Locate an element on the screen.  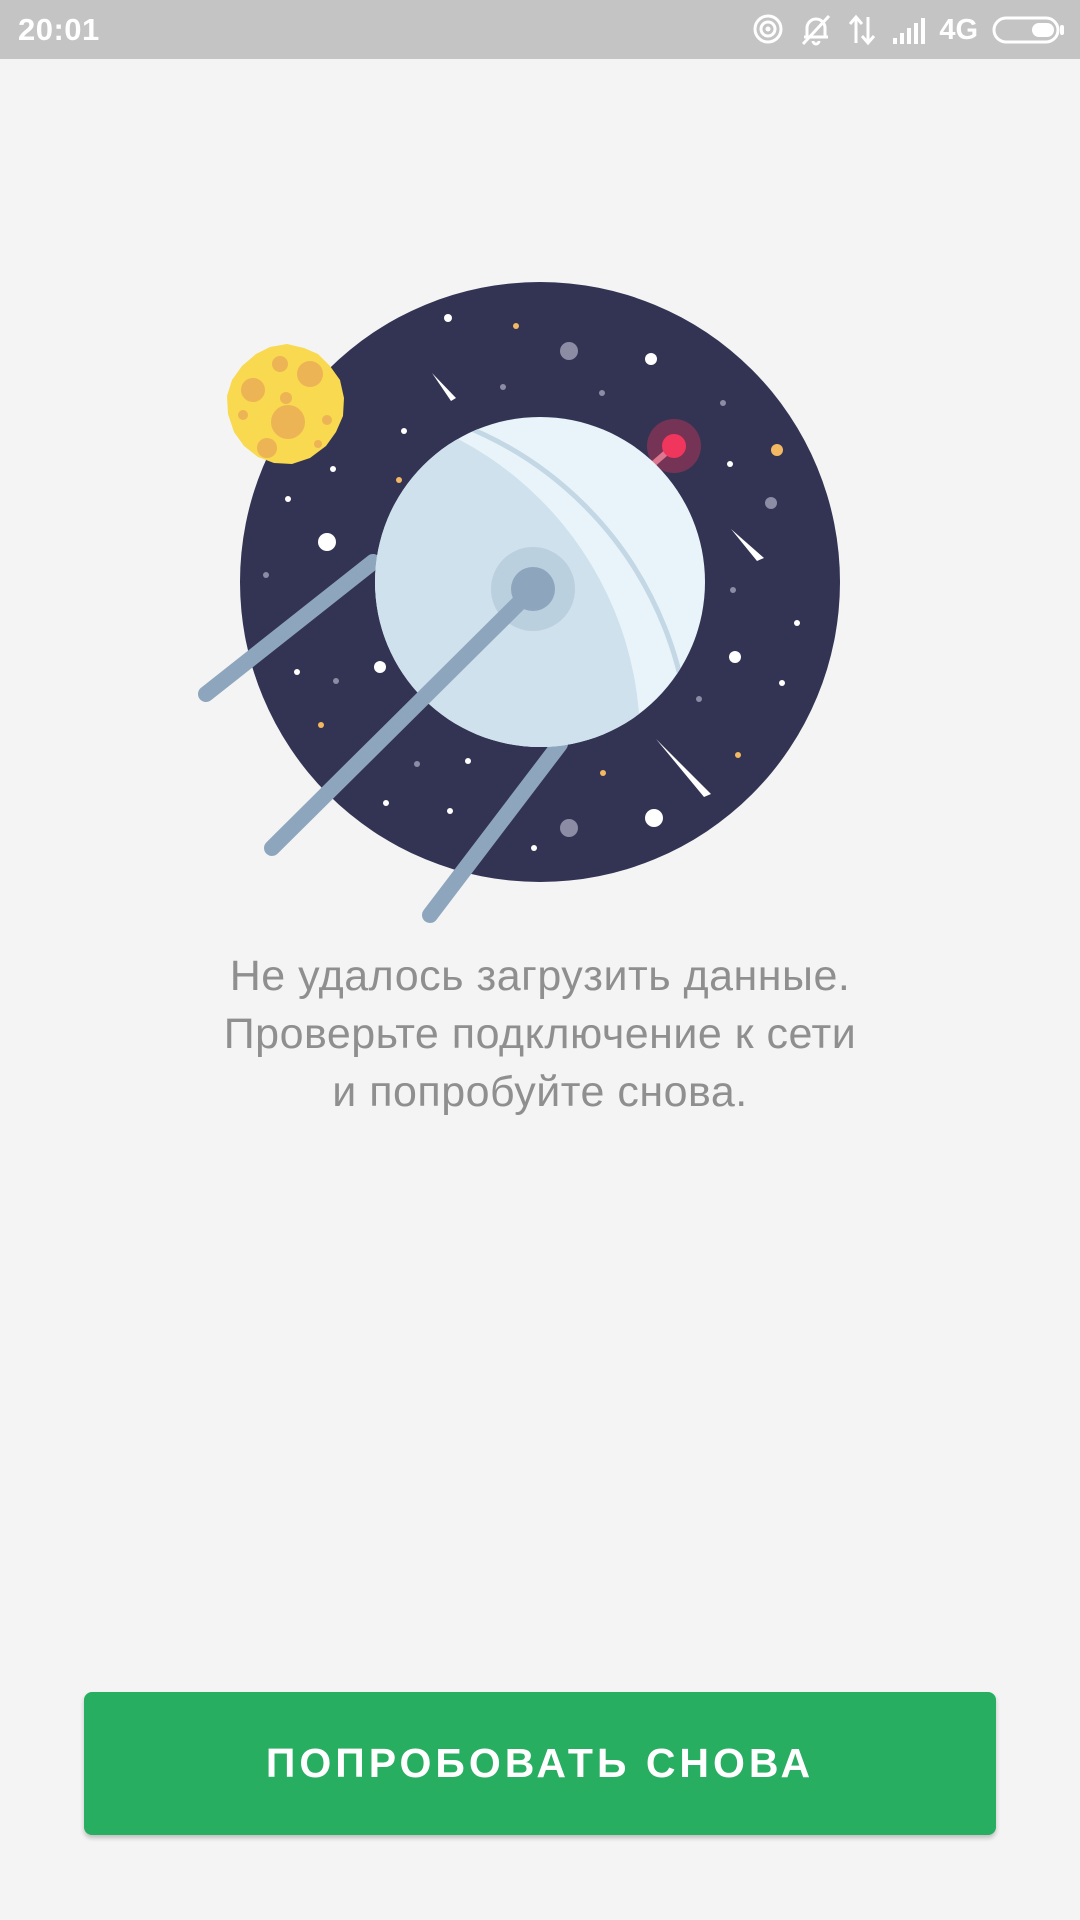
error-message-line: Проверьте подключение к сети is located at coordinates (540, 1034).